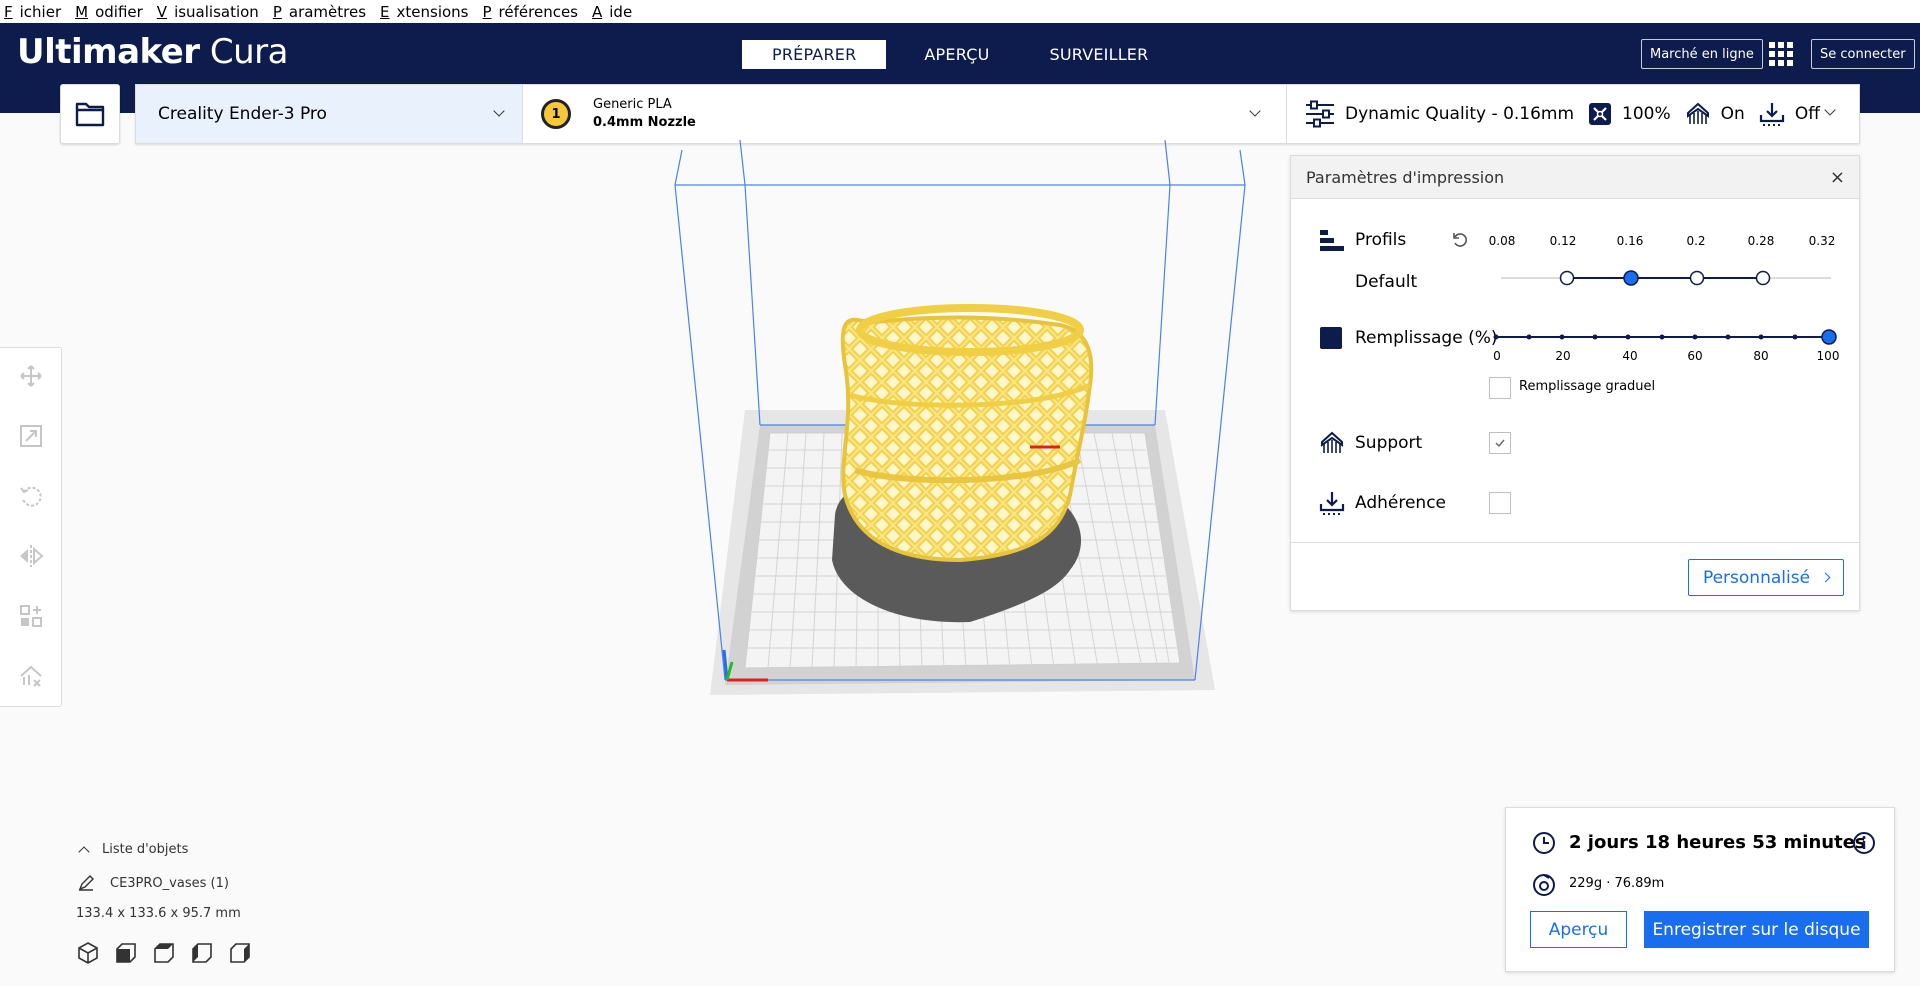  Describe the element at coordinates (1828, 356) in the screenshot. I see `infill-tick: 100` at that location.